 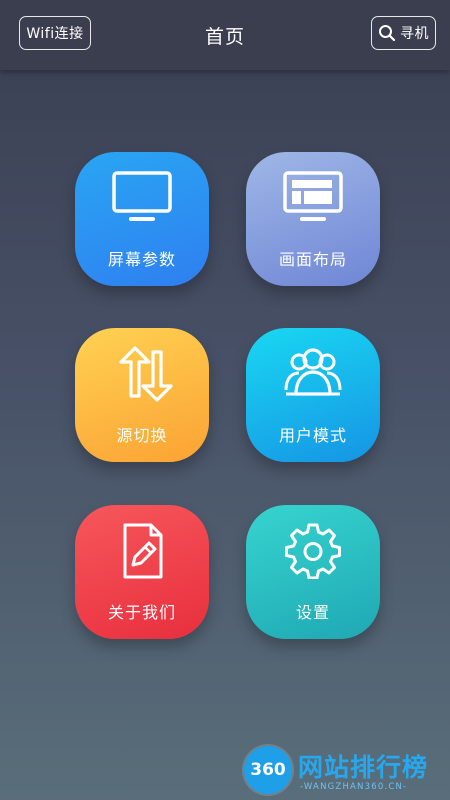 What do you see at coordinates (225, 35) in the screenshot?
I see `app-header: Wifi连接 首页 寻机` at bounding box center [225, 35].